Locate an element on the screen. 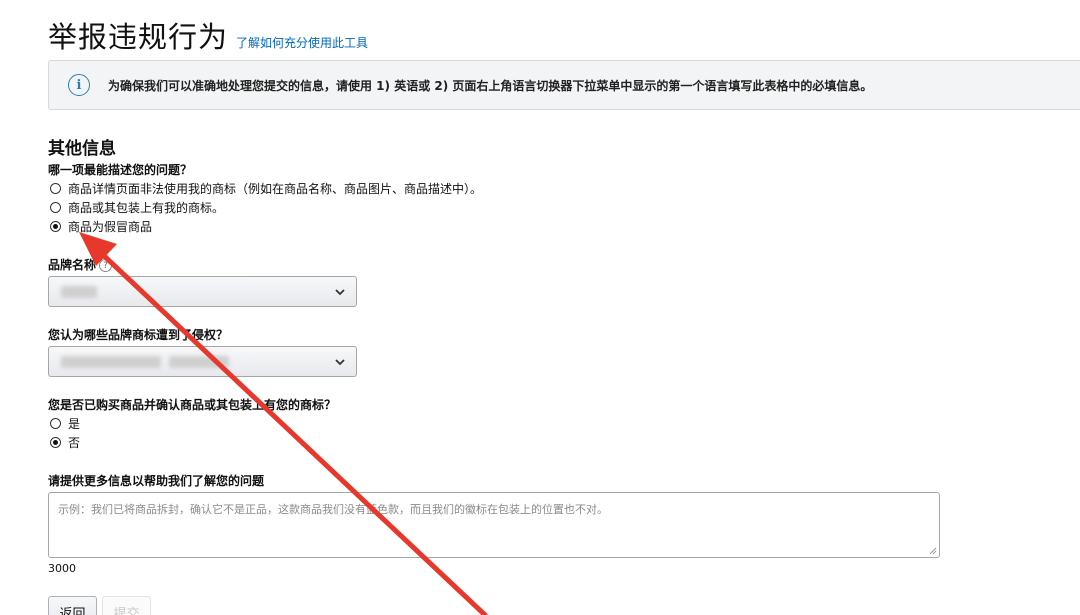 Image resolution: width=1080 pixels, height=615 pixels. help-icon: ? is located at coordinates (106, 265).